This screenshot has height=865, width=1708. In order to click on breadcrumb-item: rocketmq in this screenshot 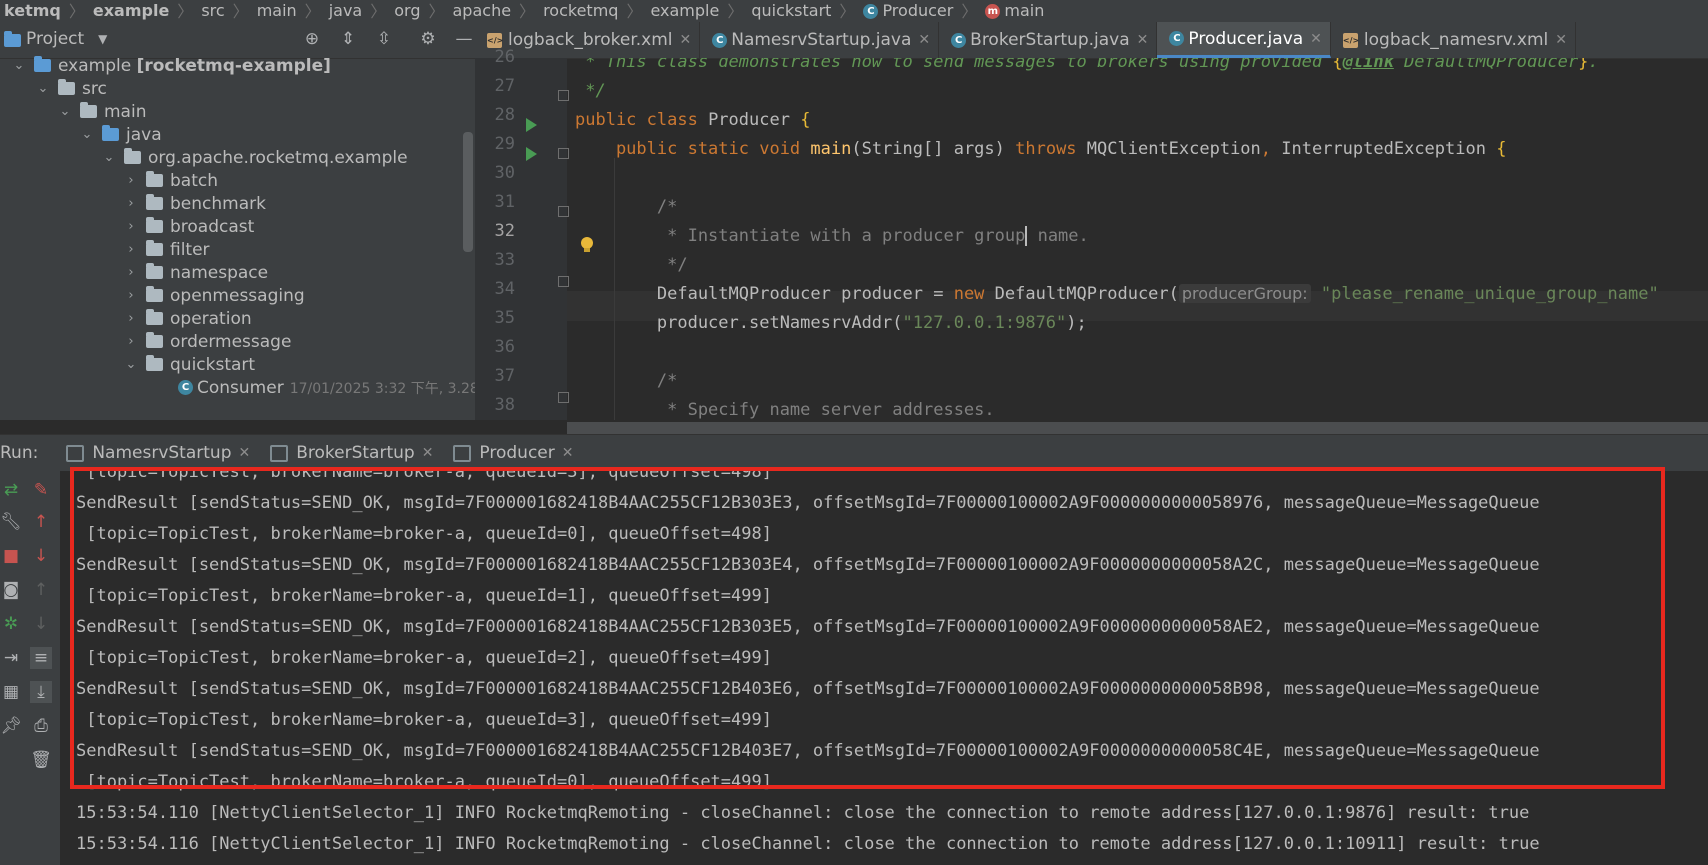, I will do `click(580, 10)`.